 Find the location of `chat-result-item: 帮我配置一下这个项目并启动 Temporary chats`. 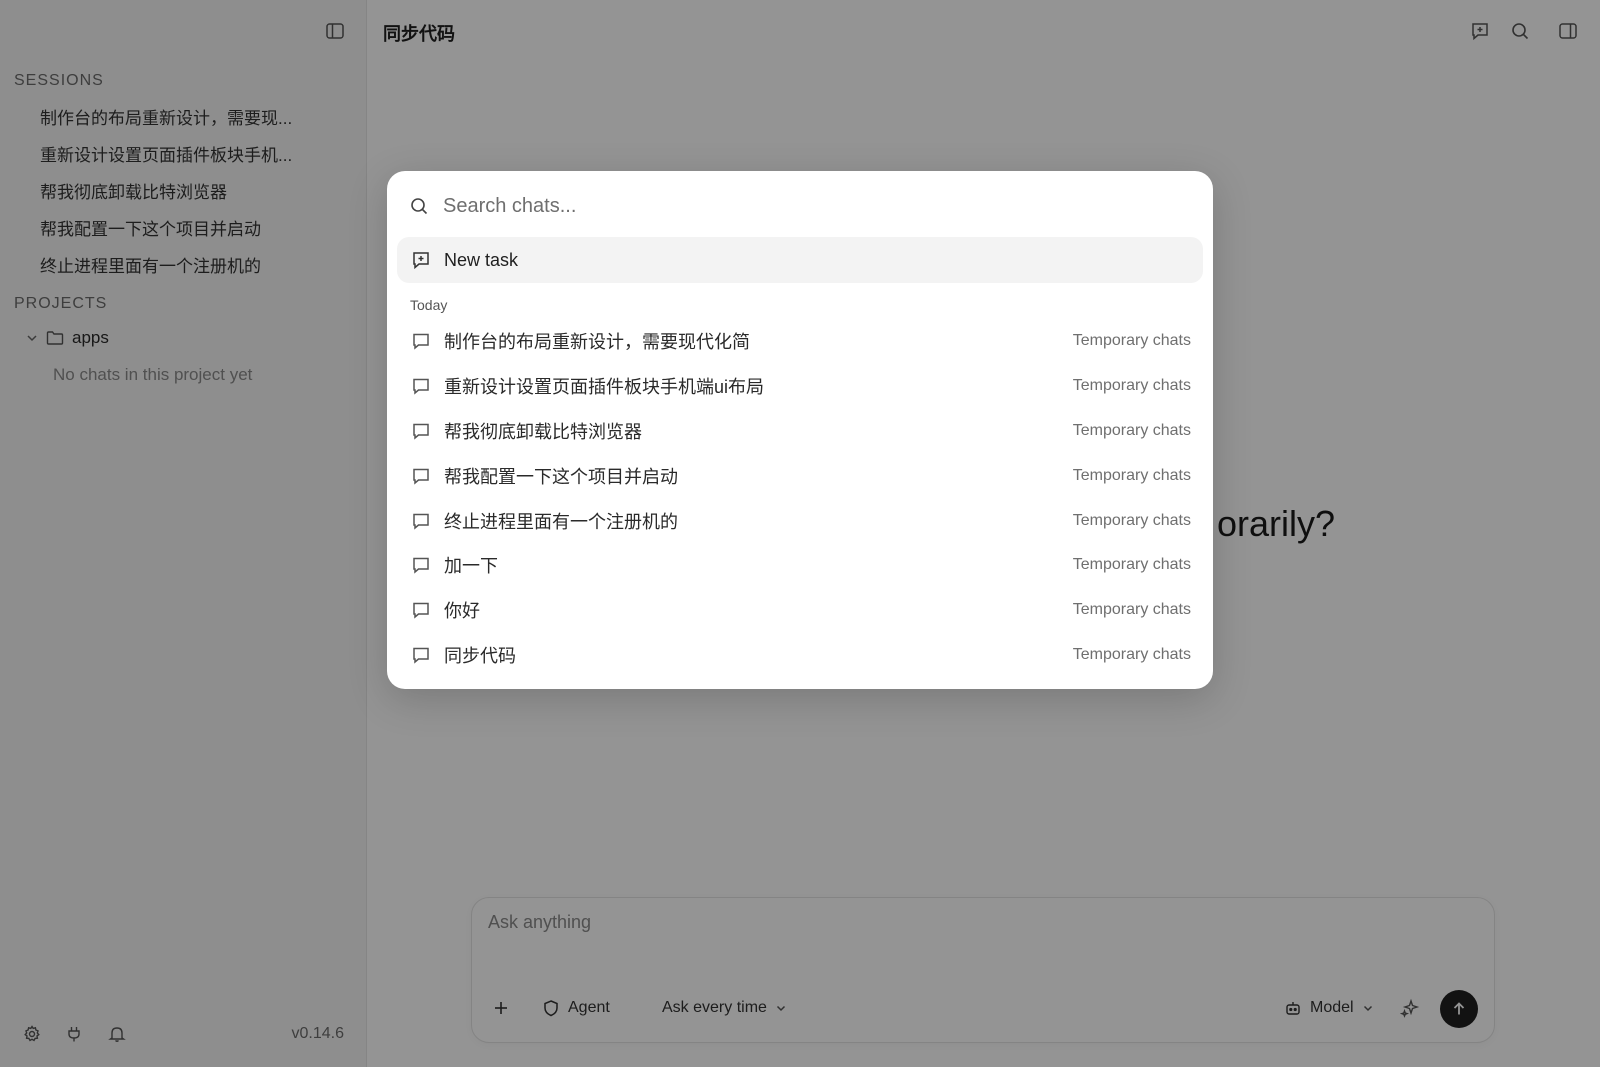

chat-result-item: 帮我配置一下这个项目并启动 Temporary chats is located at coordinates (800, 475).